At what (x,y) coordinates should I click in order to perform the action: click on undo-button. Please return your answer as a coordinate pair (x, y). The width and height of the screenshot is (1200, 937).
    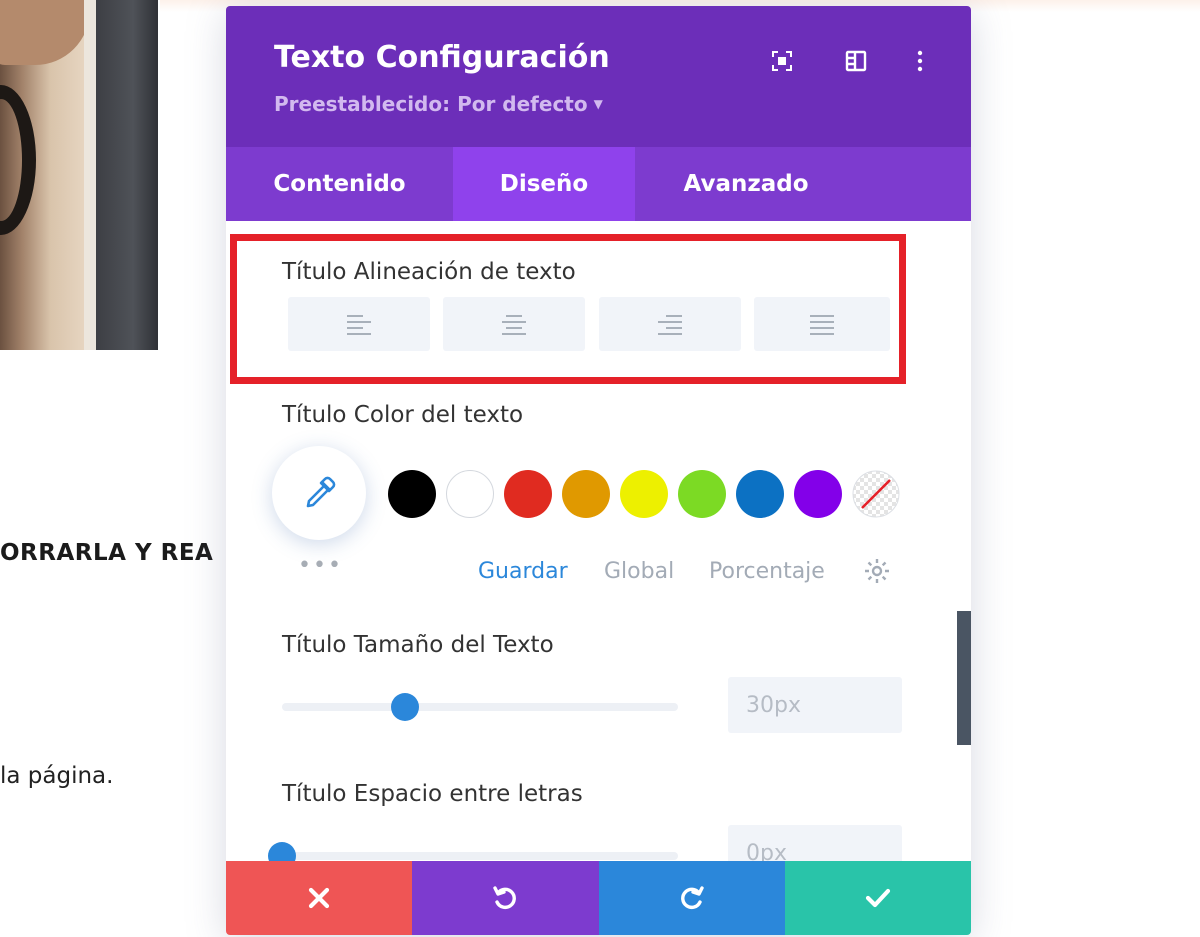
    Looking at the image, I should click on (505, 898).